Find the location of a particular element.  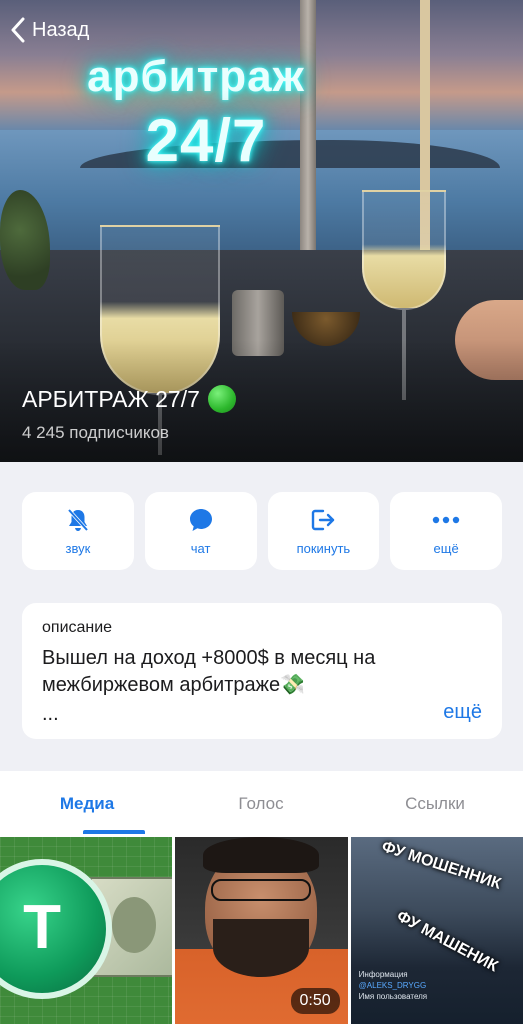

info-heading: Информация is located at coordinates (383, 974).